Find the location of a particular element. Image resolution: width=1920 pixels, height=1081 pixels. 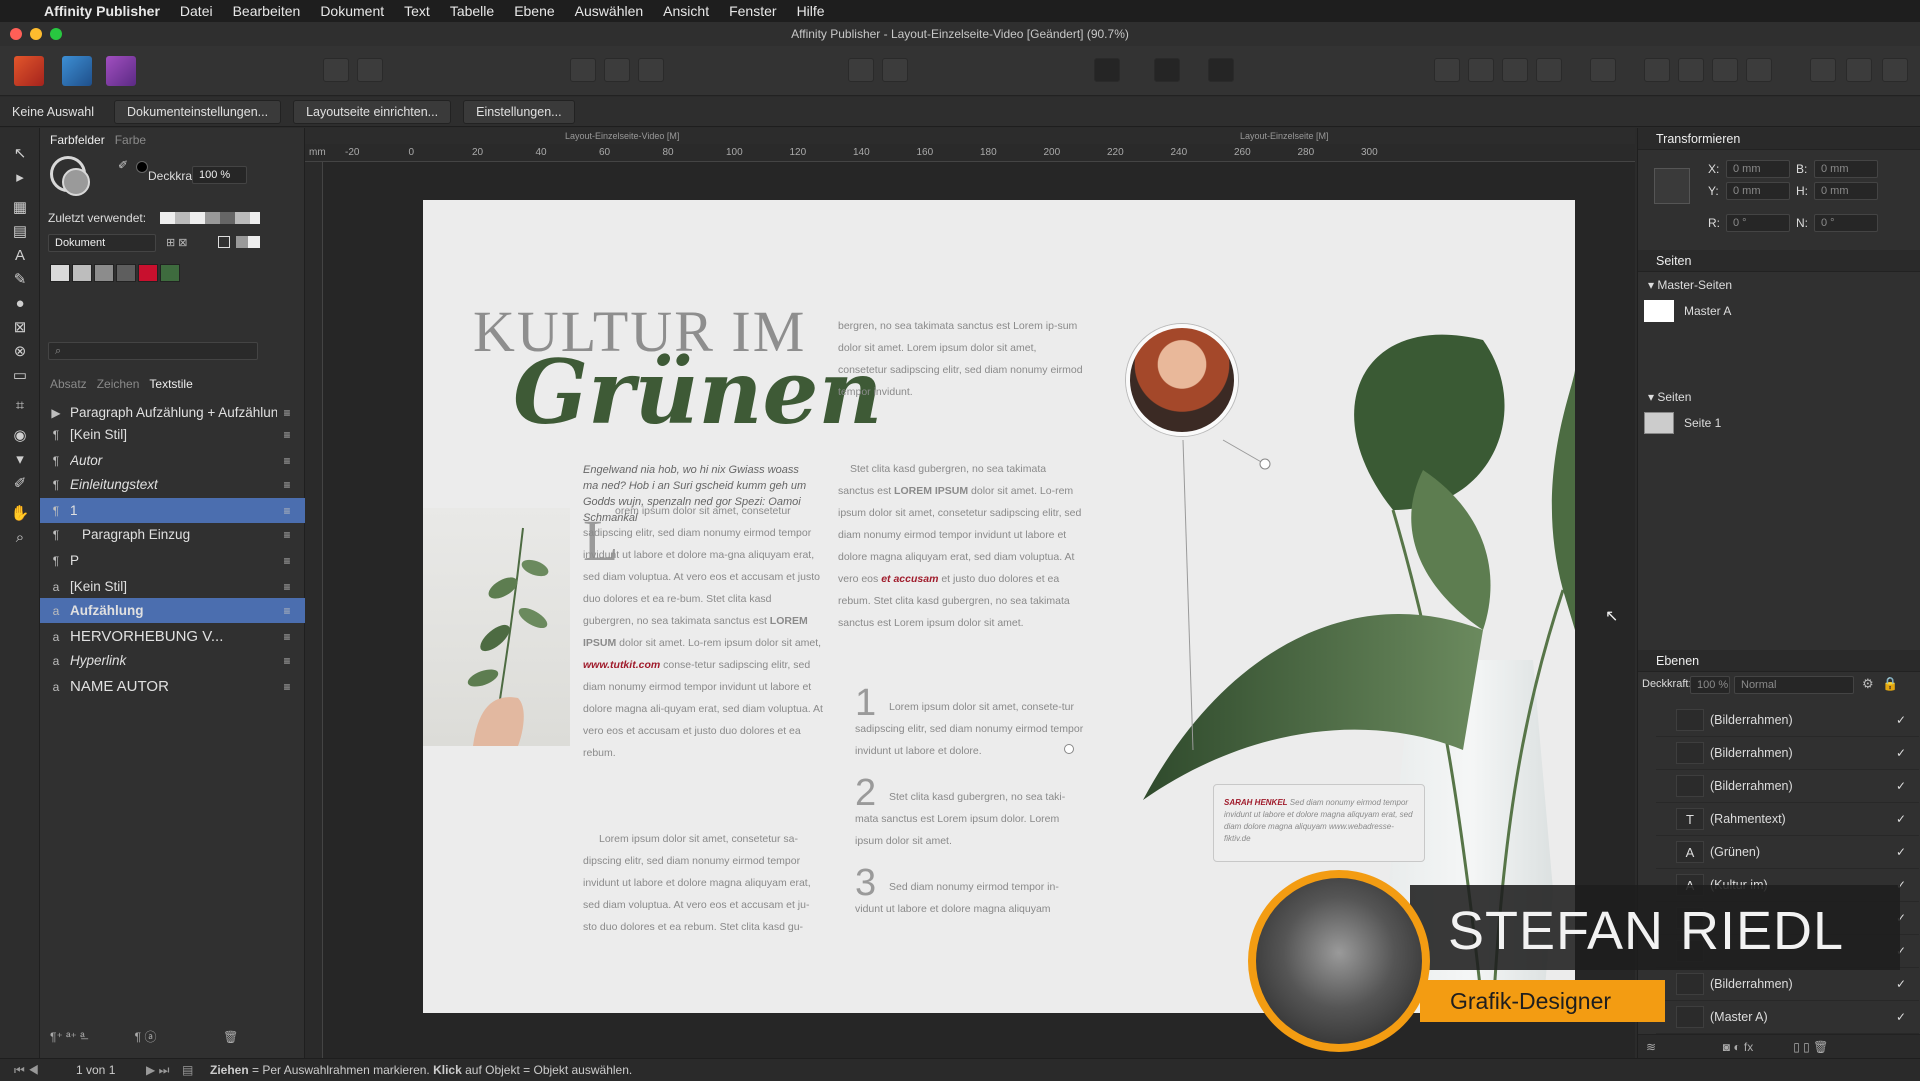

layer-row: T (Rahmentext) ✓ is located at coordinates (1787, 819).